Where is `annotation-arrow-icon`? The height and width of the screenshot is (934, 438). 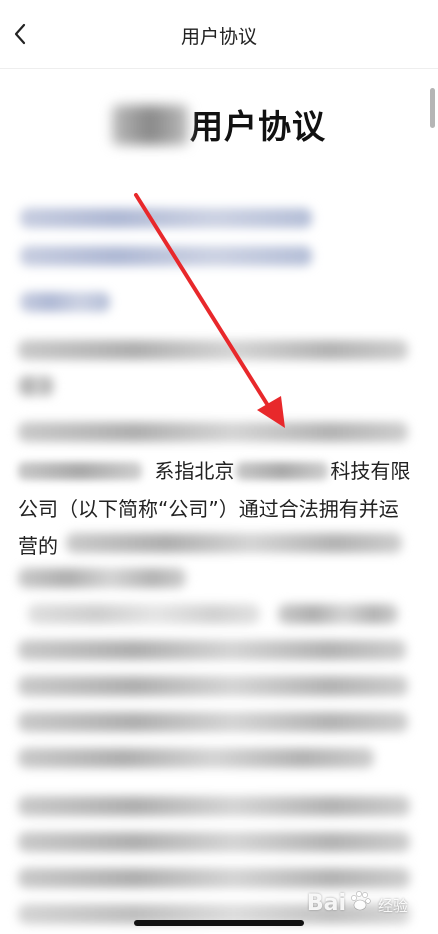 annotation-arrow-icon is located at coordinates (209, 310).